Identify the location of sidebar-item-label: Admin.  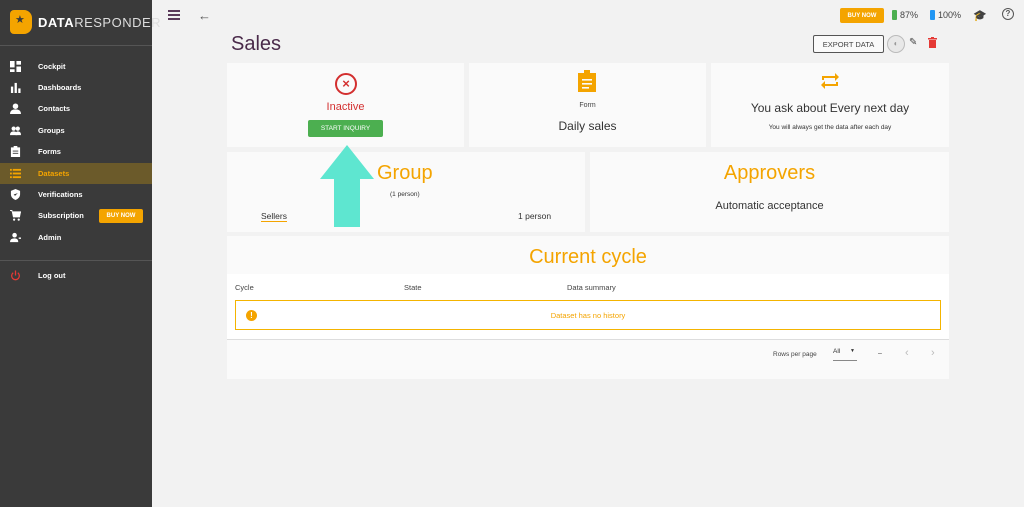
(50, 237).